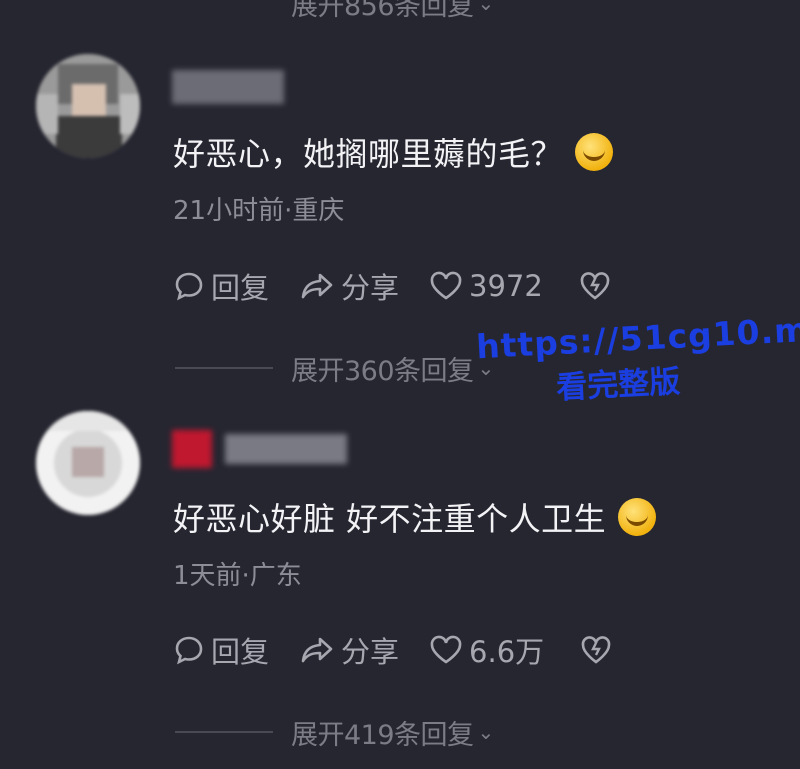 The height and width of the screenshot is (769, 800). I want to click on like-button: 6.6万, so click(486, 650).